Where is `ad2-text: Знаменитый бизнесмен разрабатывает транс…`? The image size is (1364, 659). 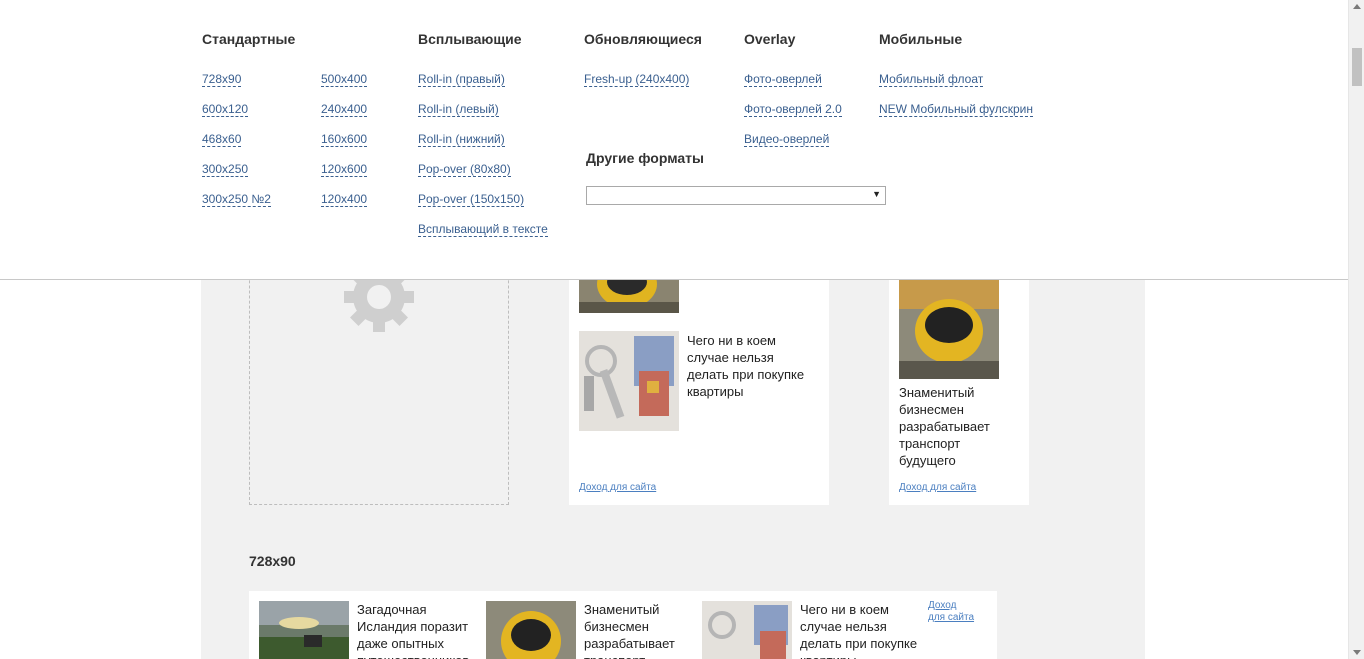
ad2-text: Знаменитый бизнесмен разрабатывает транс… is located at coordinates (959, 426).